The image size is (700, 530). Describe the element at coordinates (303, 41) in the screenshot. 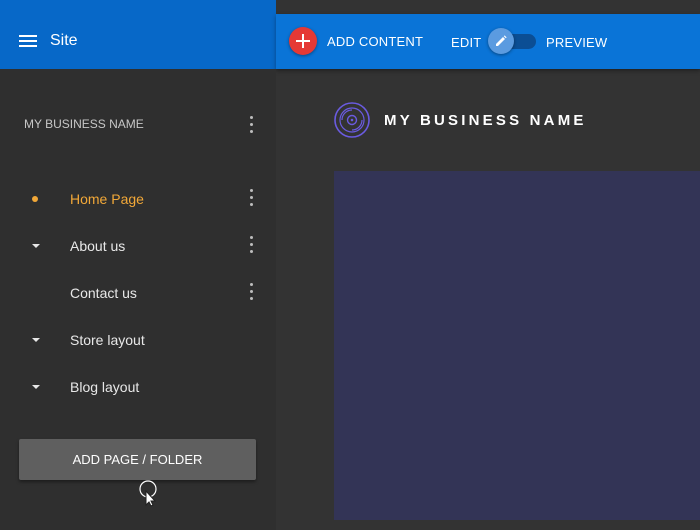

I see `add-content-button` at that location.